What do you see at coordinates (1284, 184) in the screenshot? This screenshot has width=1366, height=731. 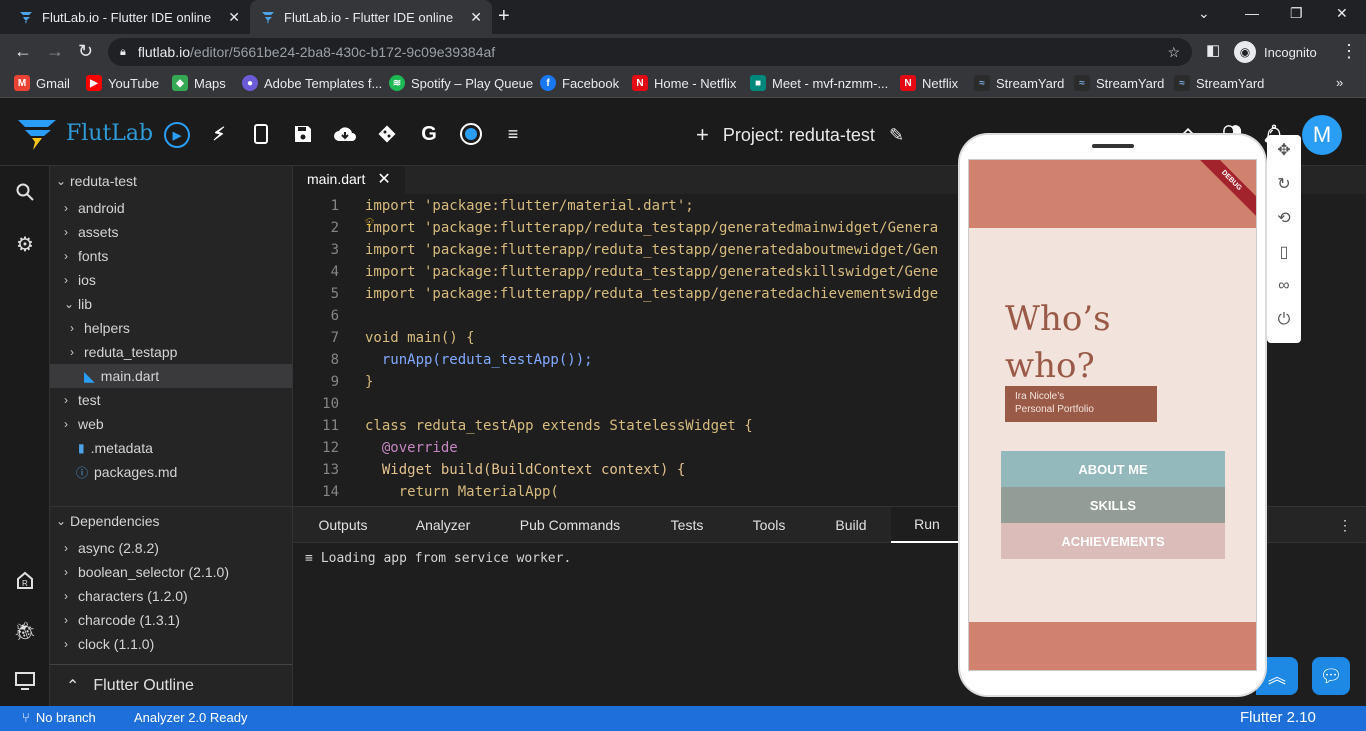 I see `refresh-icon: ↻` at bounding box center [1284, 184].